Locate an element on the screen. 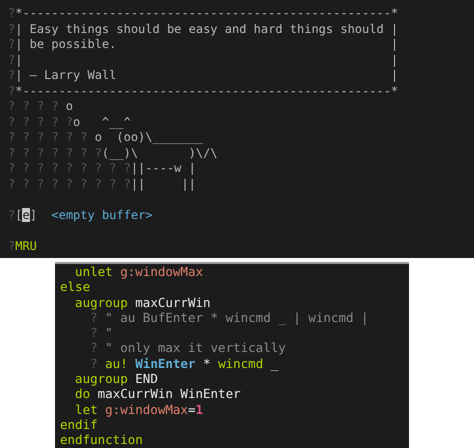 The height and width of the screenshot is (448, 474). terminal-line: ? ? ? ? ? ? ? ? ?|| || is located at coordinates (102, 184).